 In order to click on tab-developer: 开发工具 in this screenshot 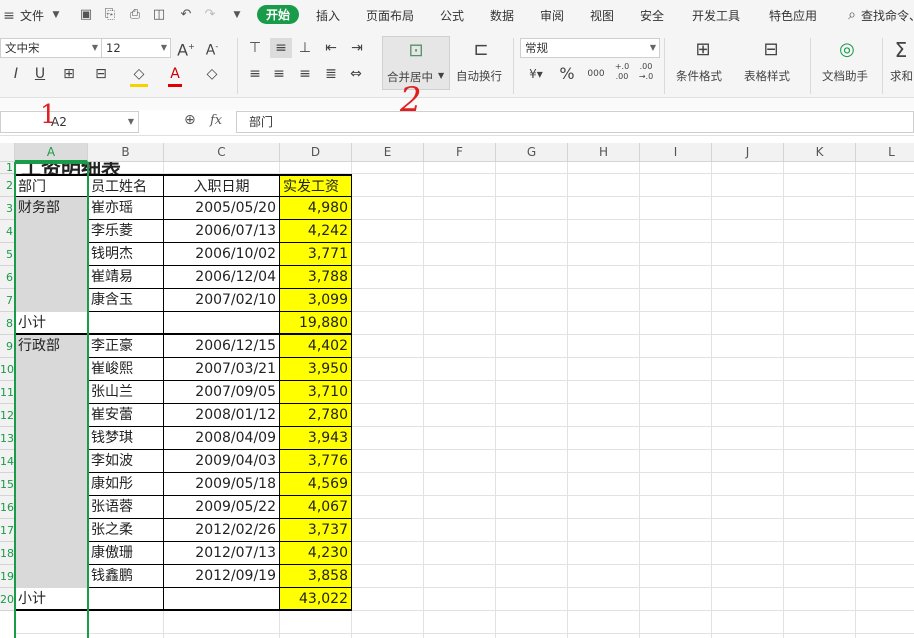, I will do `click(716, 15)`.